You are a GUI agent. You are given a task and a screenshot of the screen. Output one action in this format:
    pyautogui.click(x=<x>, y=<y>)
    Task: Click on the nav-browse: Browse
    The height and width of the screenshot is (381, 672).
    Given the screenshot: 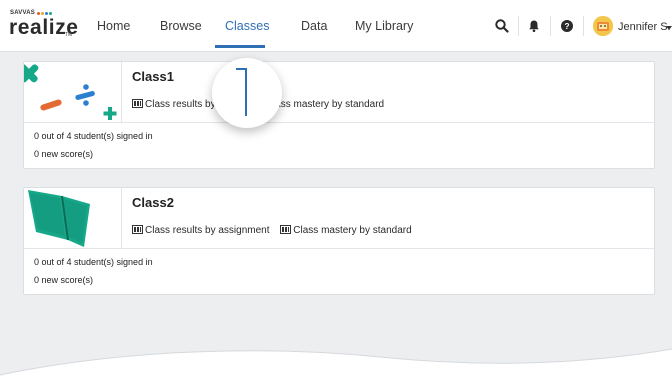 What is the action you would take?
    pyautogui.click(x=181, y=26)
    